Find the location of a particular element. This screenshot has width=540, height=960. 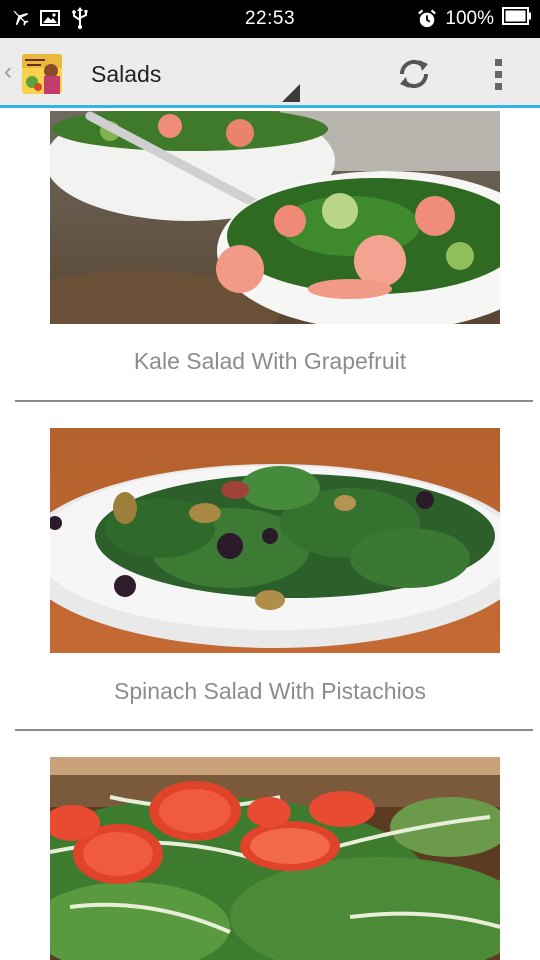

action-bar: ‹ Salads is located at coordinates (270, 73).